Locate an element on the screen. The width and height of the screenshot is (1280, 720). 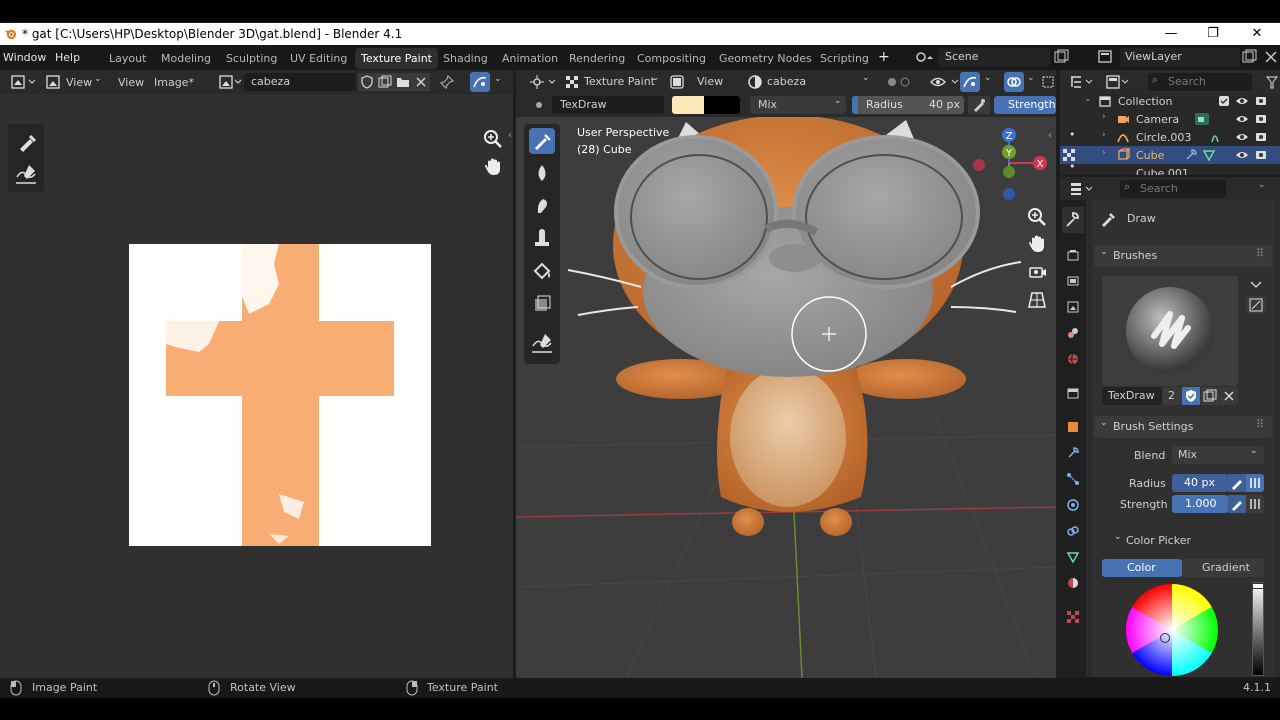
tab-tool-active is located at coordinates (1073, 220).